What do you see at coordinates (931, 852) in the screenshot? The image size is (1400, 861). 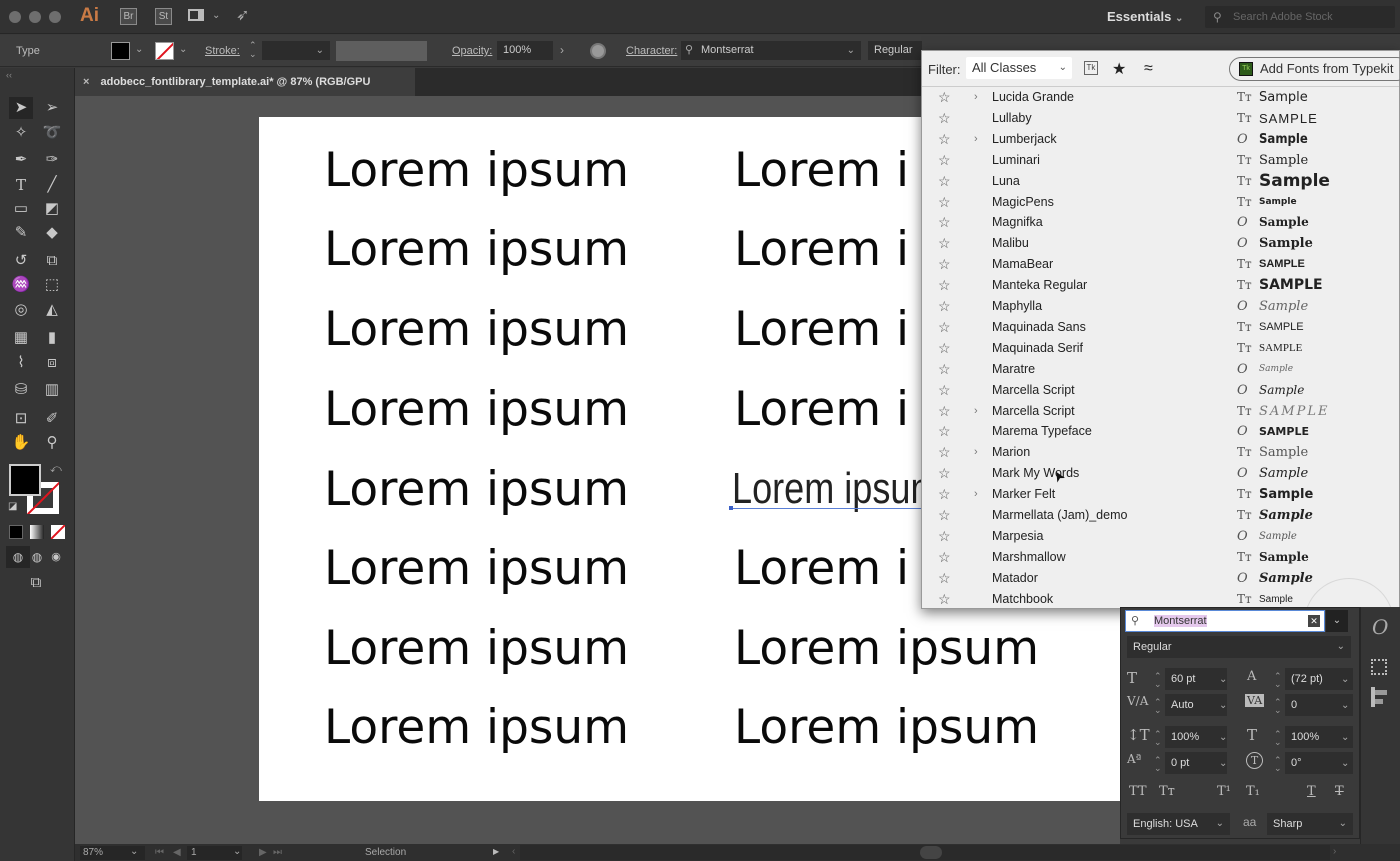 I see `scrollbar-thumb` at bounding box center [931, 852].